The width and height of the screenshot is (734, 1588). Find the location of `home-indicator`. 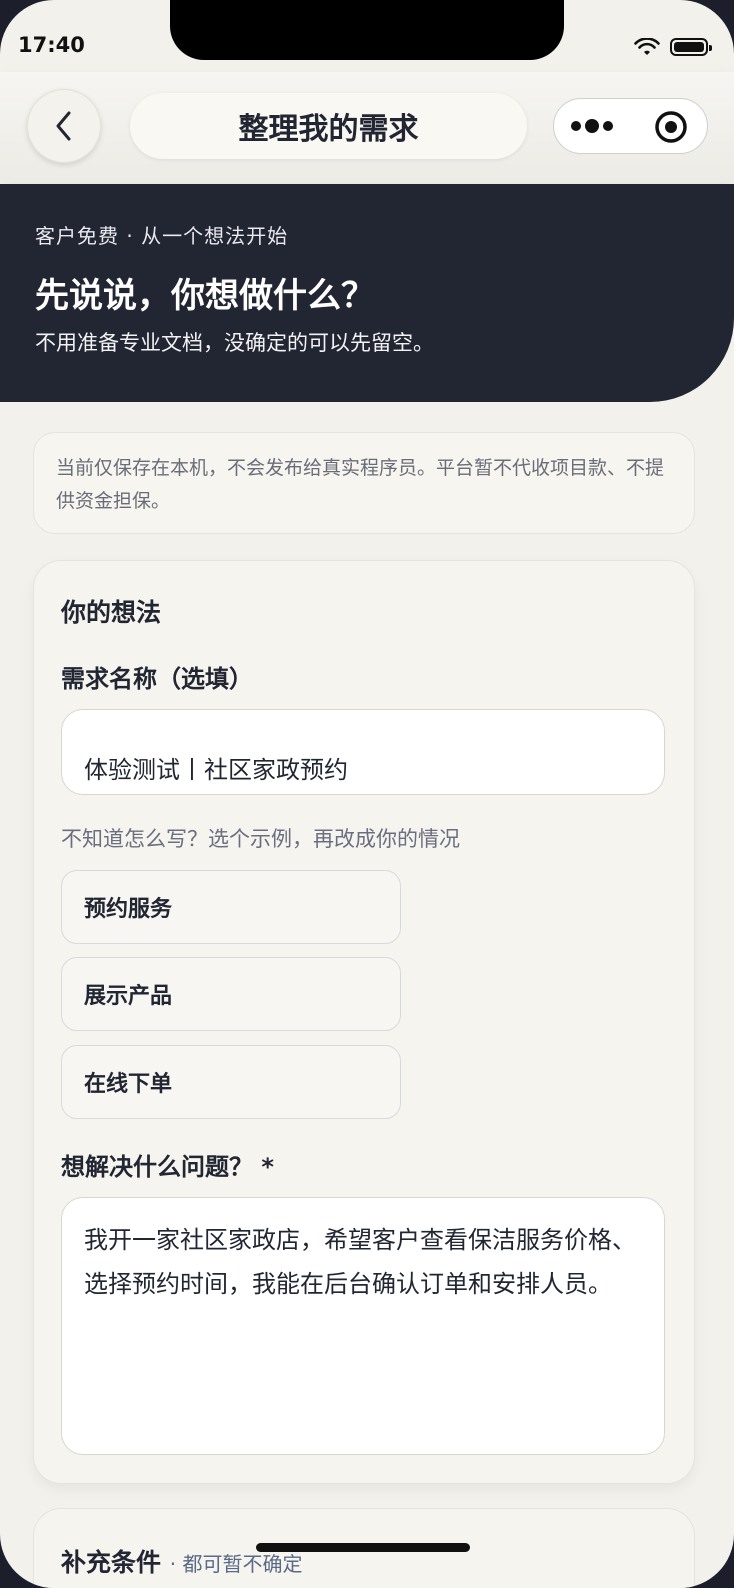

home-indicator is located at coordinates (363, 1547).